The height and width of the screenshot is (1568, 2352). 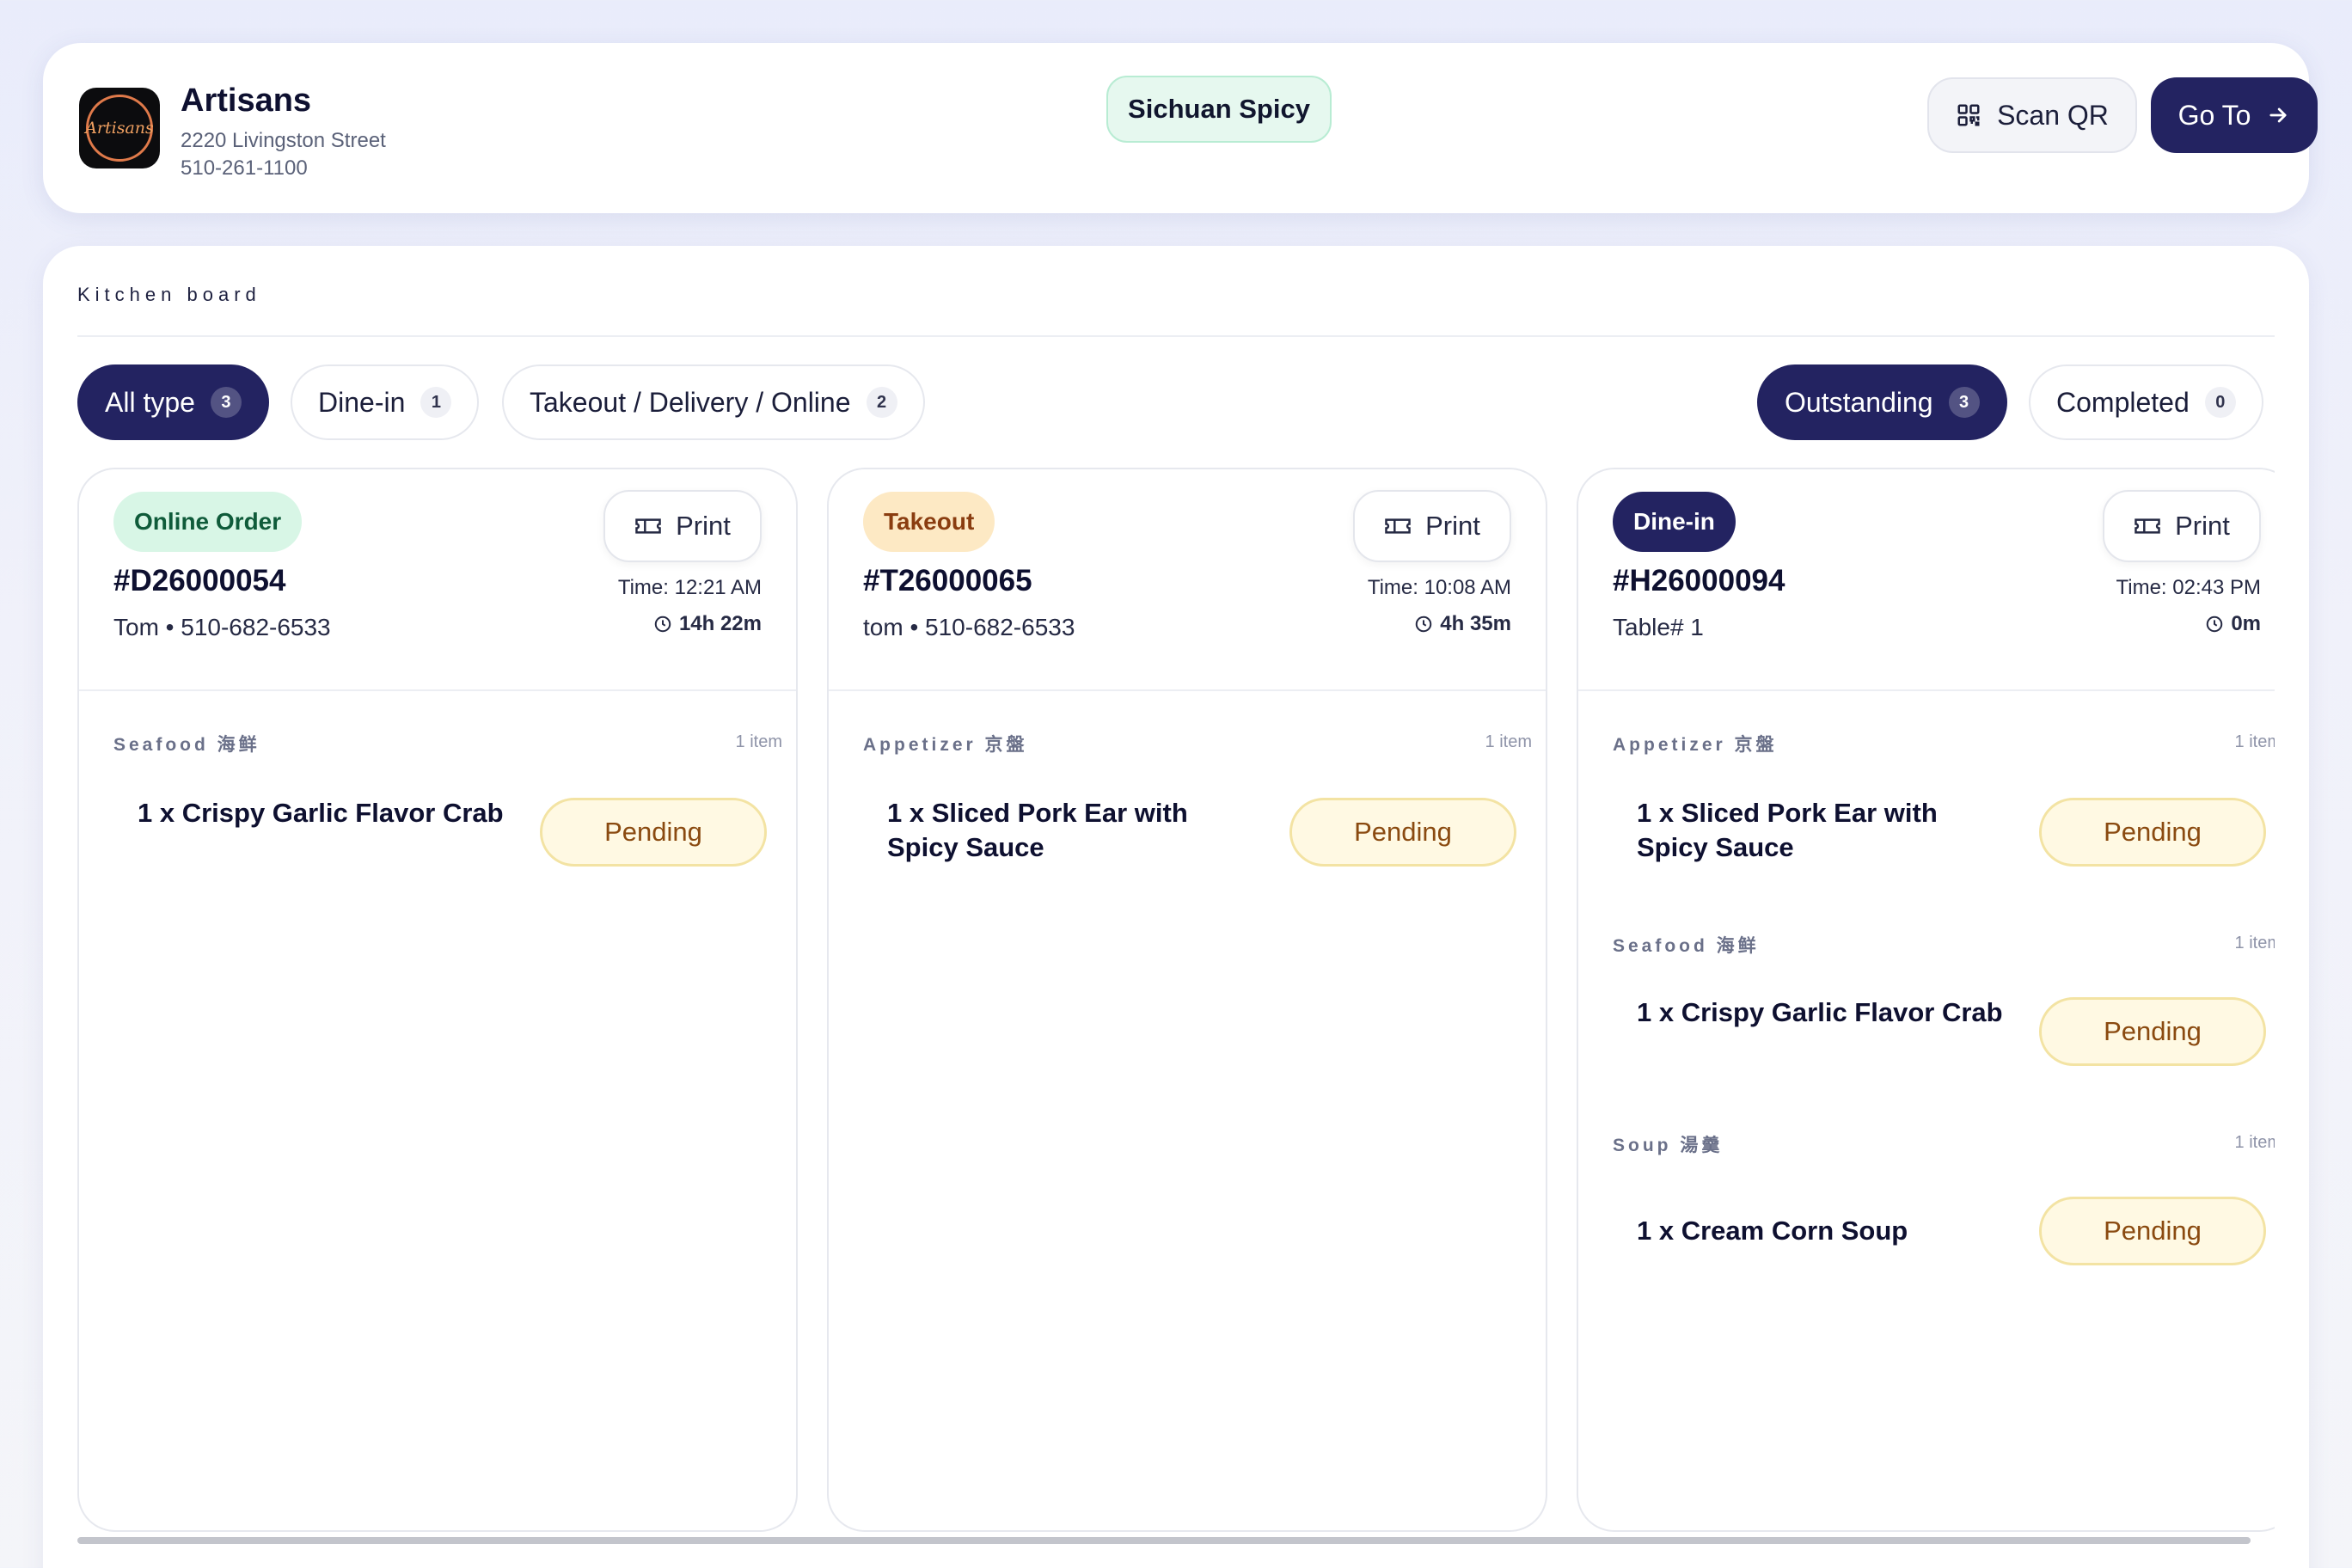 What do you see at coordinates (690, 402) in the screenshot?
I see `filter-label: Takeout / Delivery / Online` at bounding box center [690, 402].